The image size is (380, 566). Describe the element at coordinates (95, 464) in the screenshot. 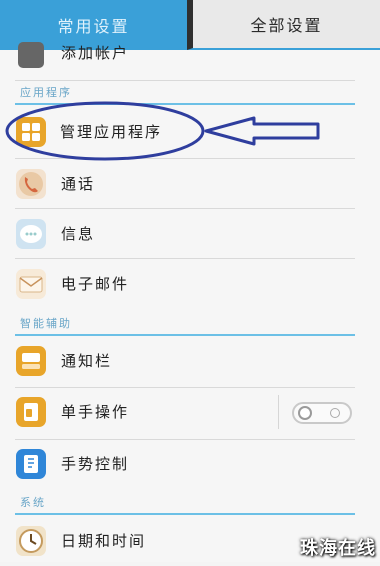

I see `list-item-label: 手势控制` at that location.